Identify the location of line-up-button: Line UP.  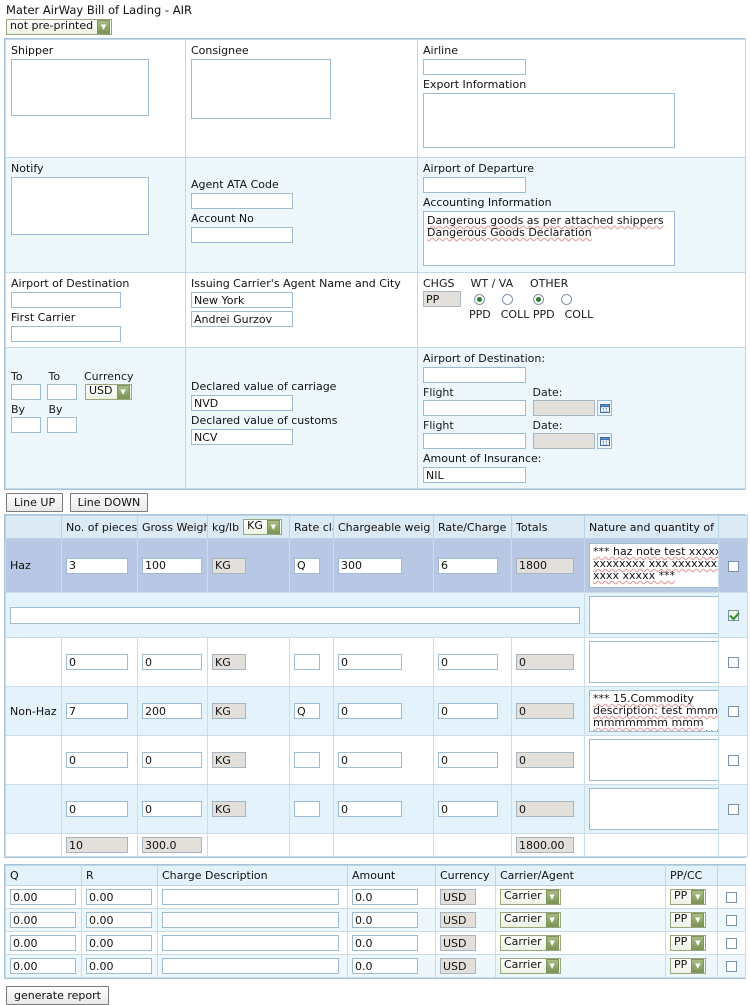
(35, 502).